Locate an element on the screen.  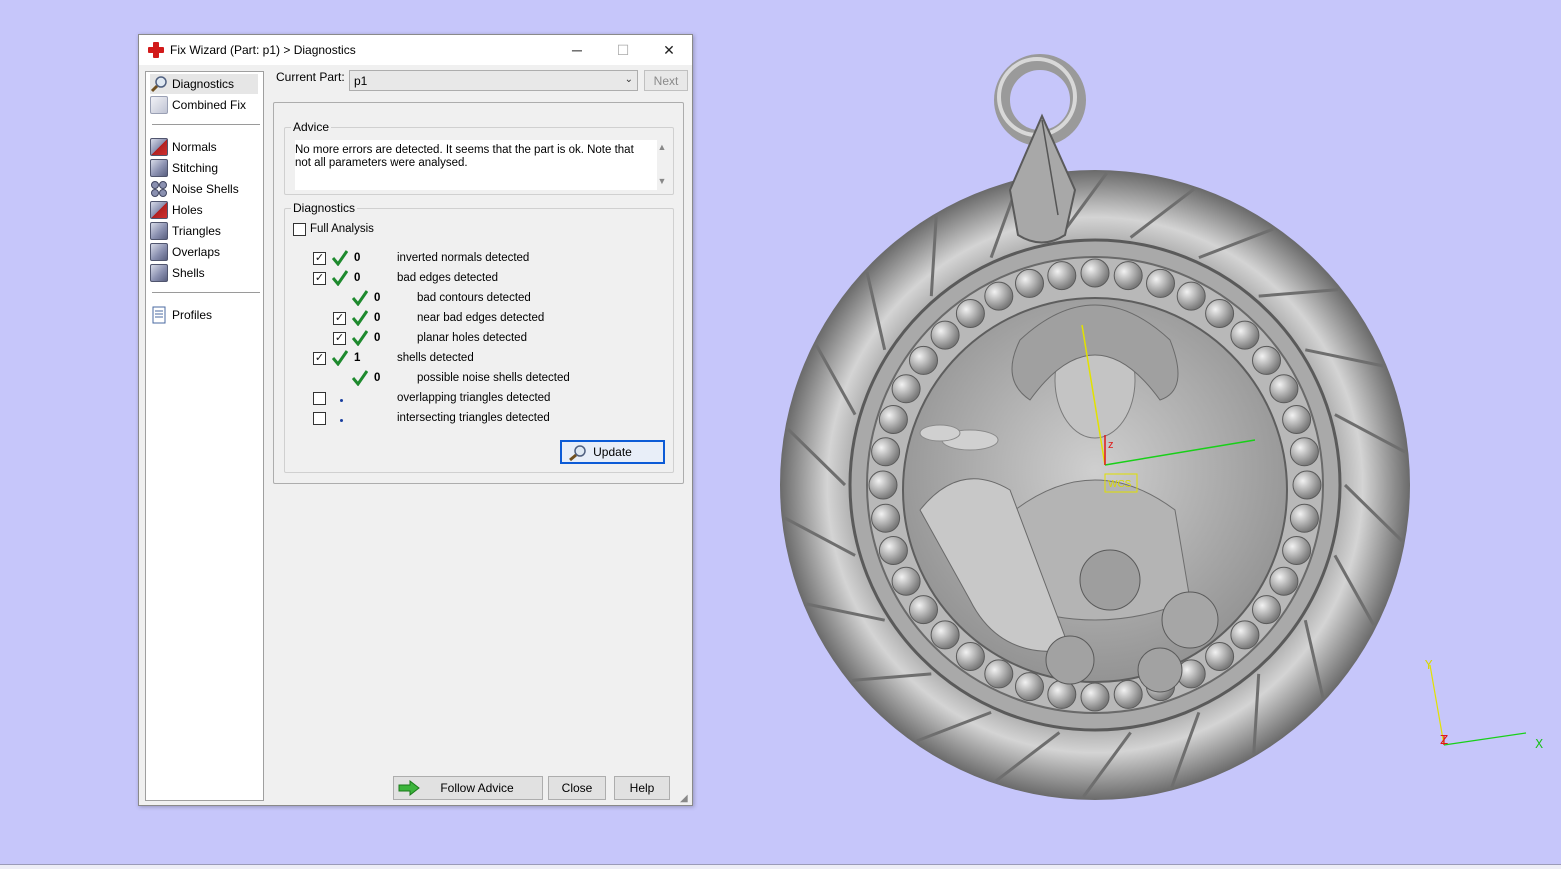
chevron-down-icon: ⌄ is located at coordinates (628, 79).